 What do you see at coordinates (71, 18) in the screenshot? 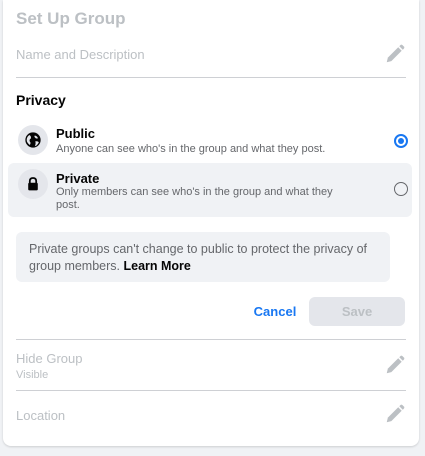
I see `page-title: Set Up Group` at bounding box center [71, 18].